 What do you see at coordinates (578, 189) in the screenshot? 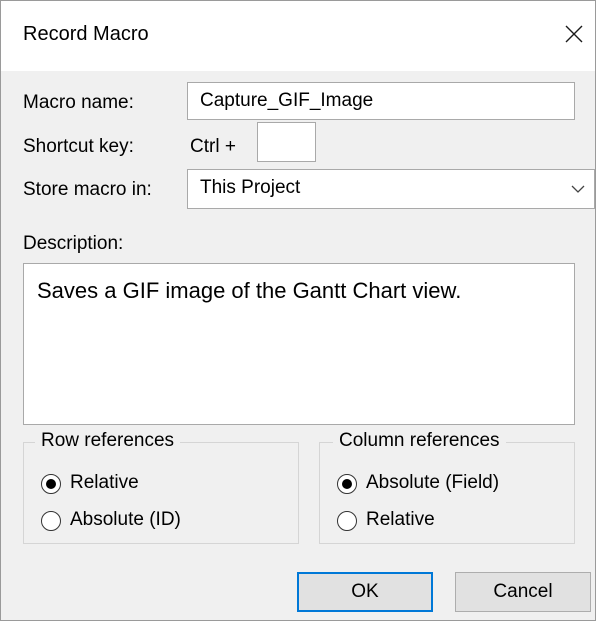
I see `chevron-down-icon` at bounding box center [578, 189].